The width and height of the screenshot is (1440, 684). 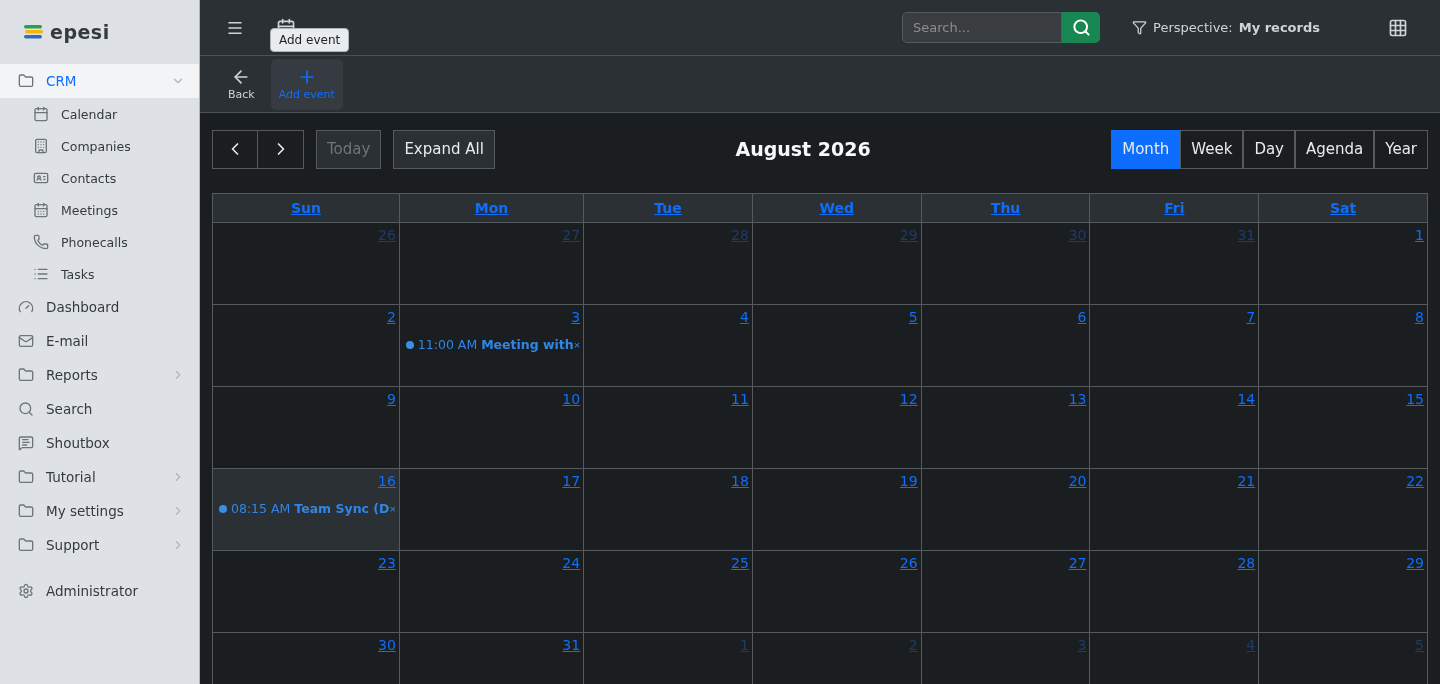 What do you see at coordinates (1175, 346) in the screenshot?
I see `day-cell: 7` at bounding box center [1175, 346].